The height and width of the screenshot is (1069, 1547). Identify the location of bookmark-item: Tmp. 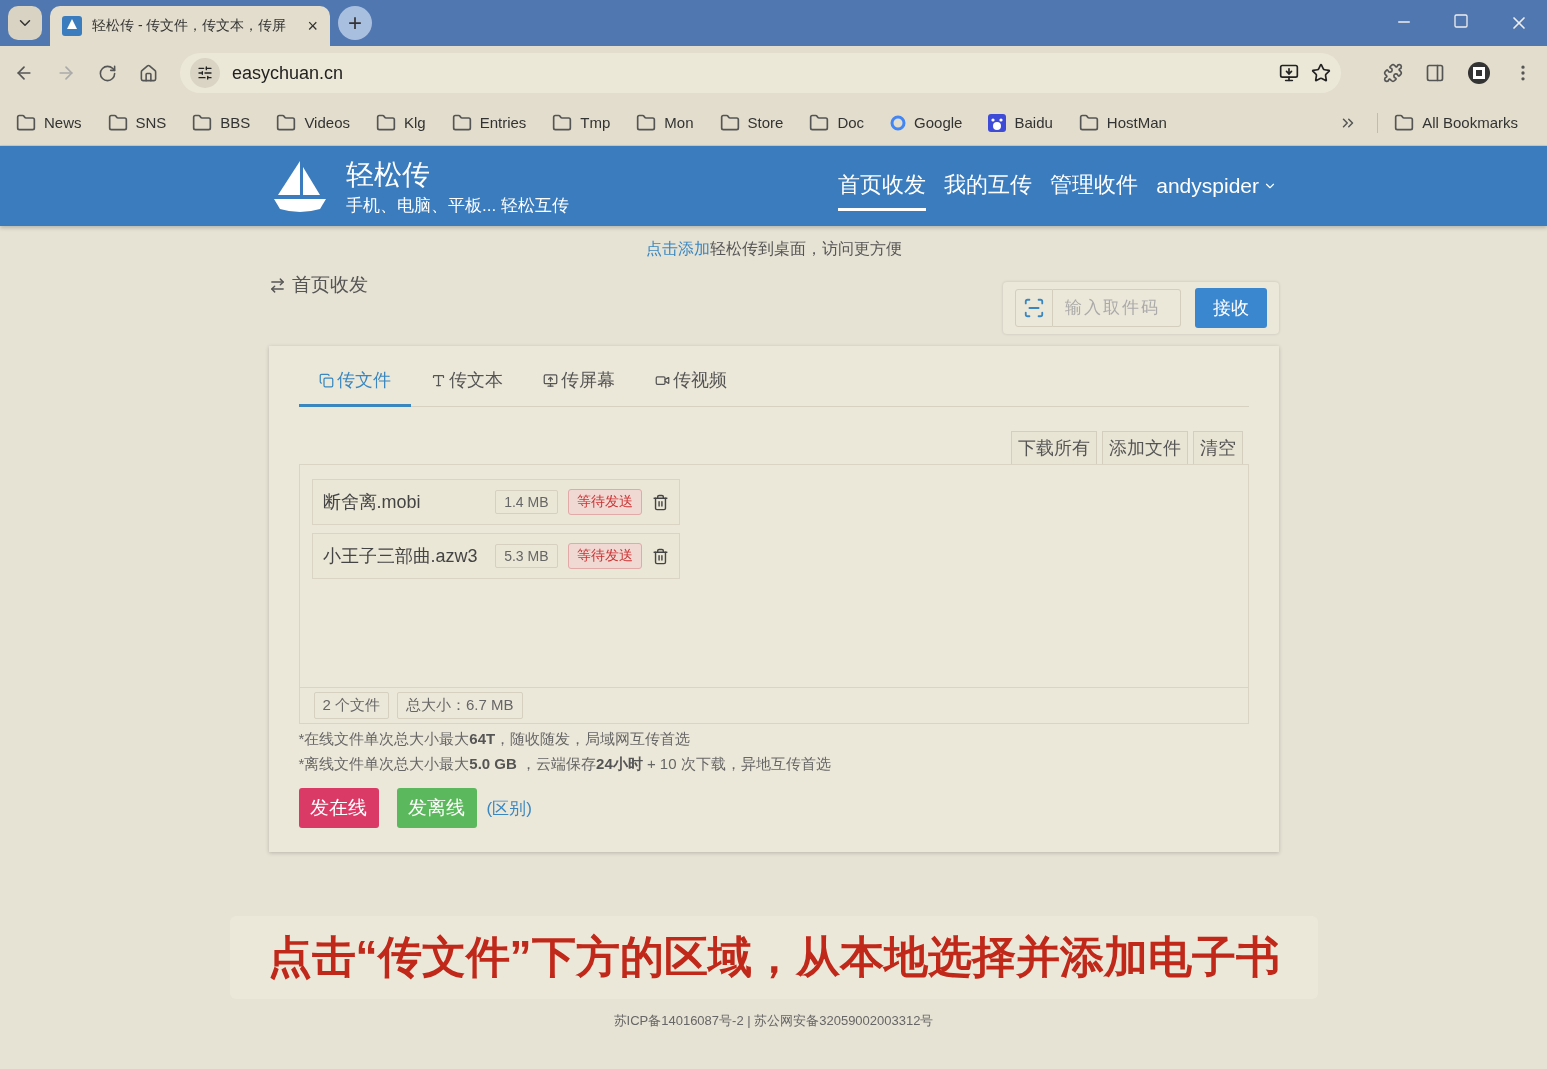
(588, 122).